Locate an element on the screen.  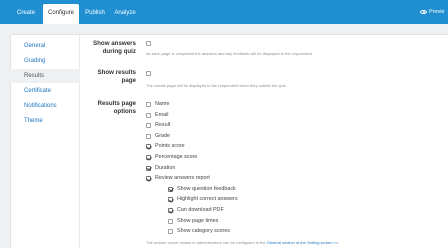
sidebar-item-results: Results is located at coordinates (45, 76).